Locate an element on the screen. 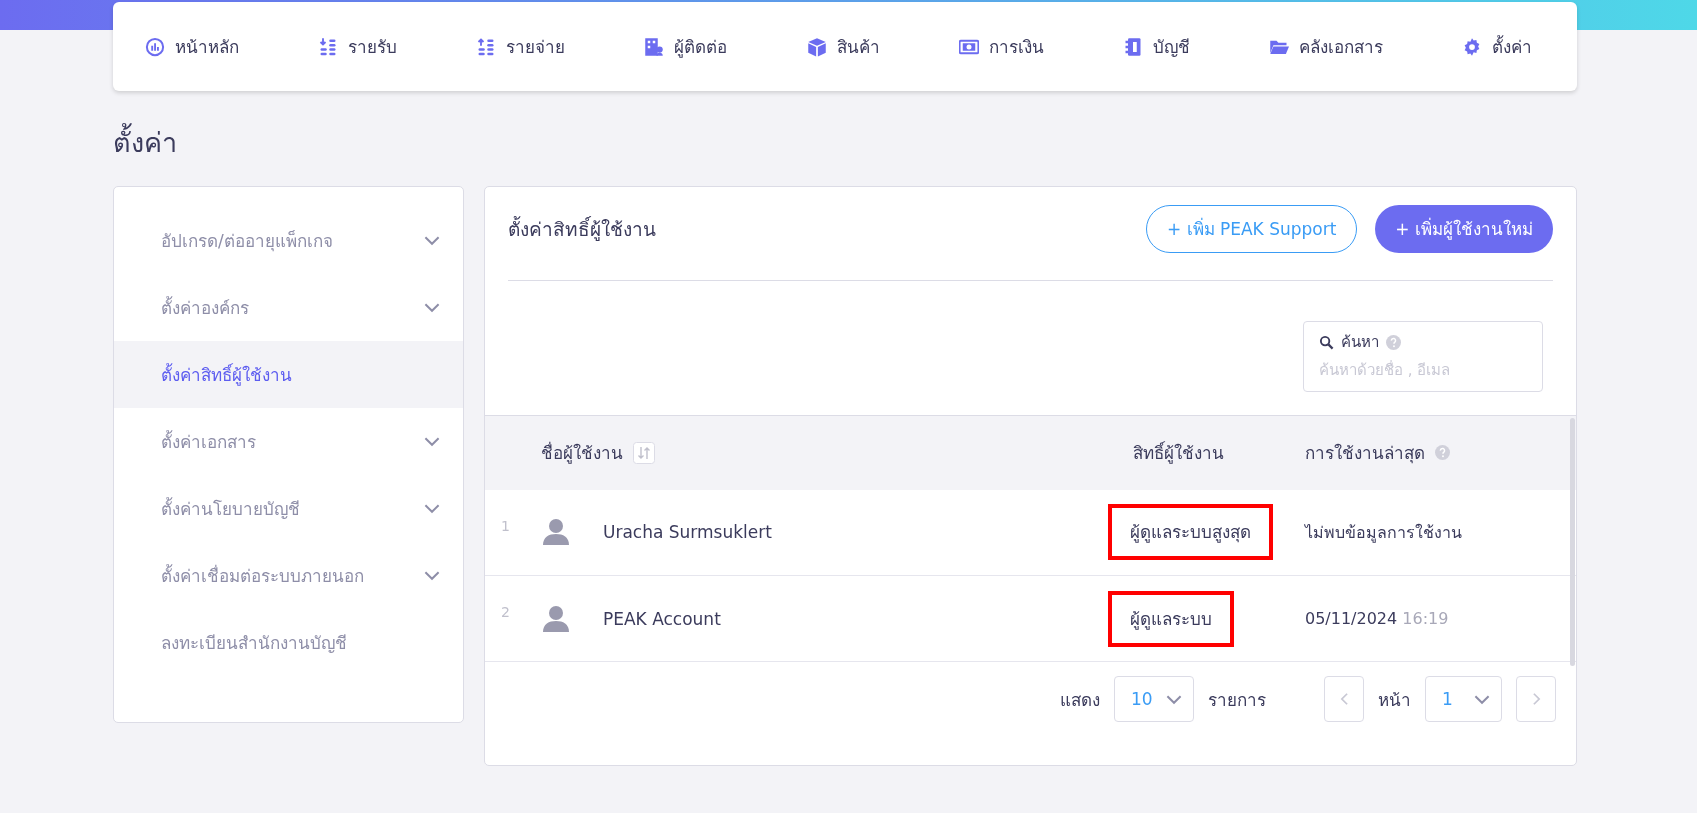 This screenshot has height=813, width=1697. search-icon is located at coordinates (1326, 342).